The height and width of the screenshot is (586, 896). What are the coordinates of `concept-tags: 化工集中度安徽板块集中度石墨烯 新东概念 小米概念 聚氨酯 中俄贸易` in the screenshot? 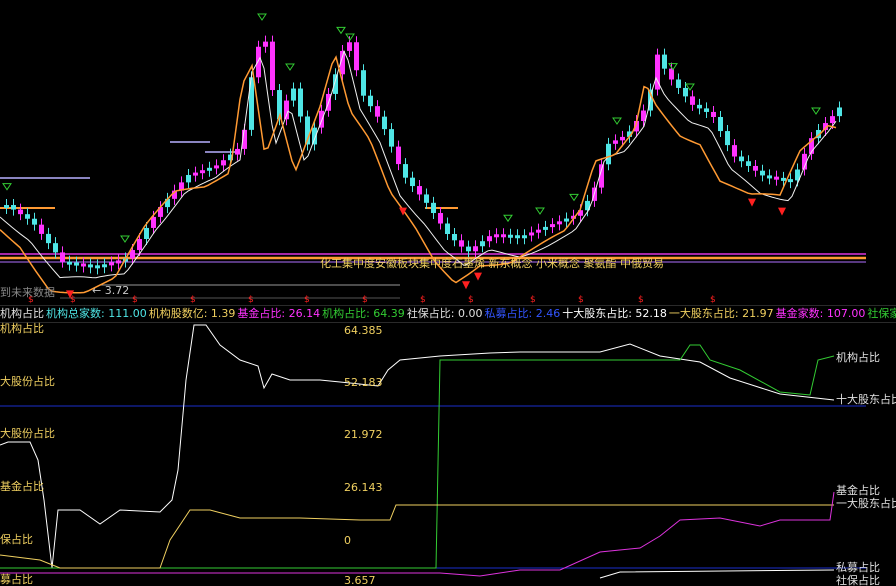 It's located at (492, 263).